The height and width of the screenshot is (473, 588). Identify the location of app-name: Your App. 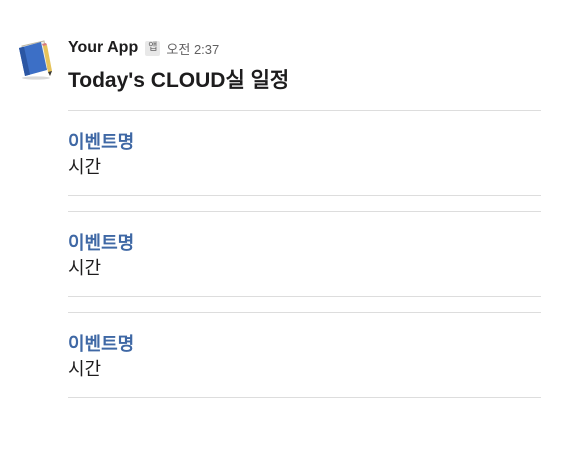
(103, 48).